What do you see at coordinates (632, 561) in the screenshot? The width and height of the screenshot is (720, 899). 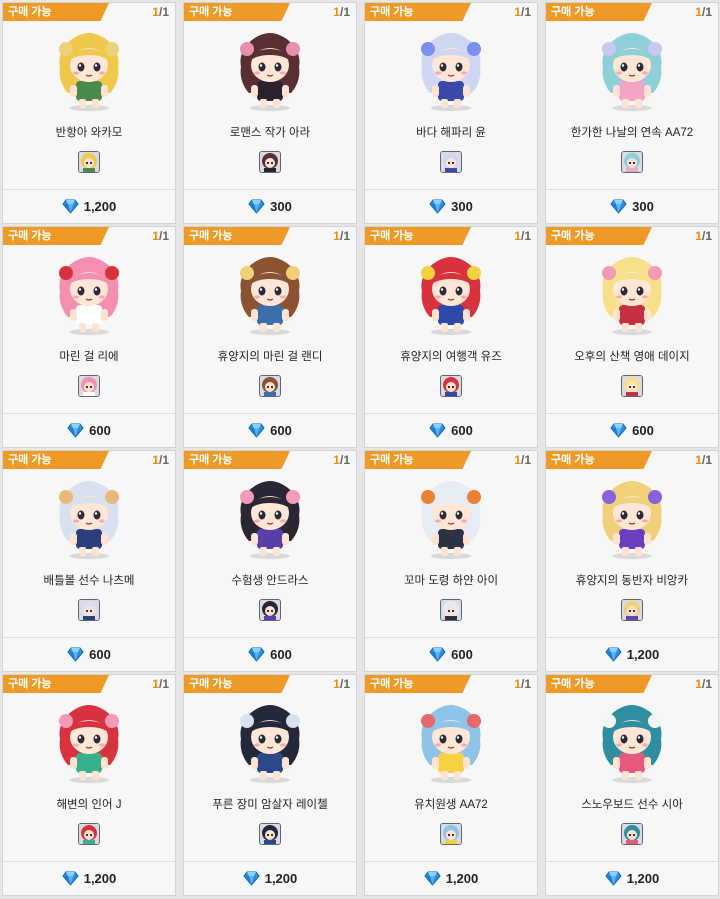 I see `shop-item-card: 구매 가능 1/1 휴양지의 동반자 비앙카 1,200` at bounding box center [632, 561].